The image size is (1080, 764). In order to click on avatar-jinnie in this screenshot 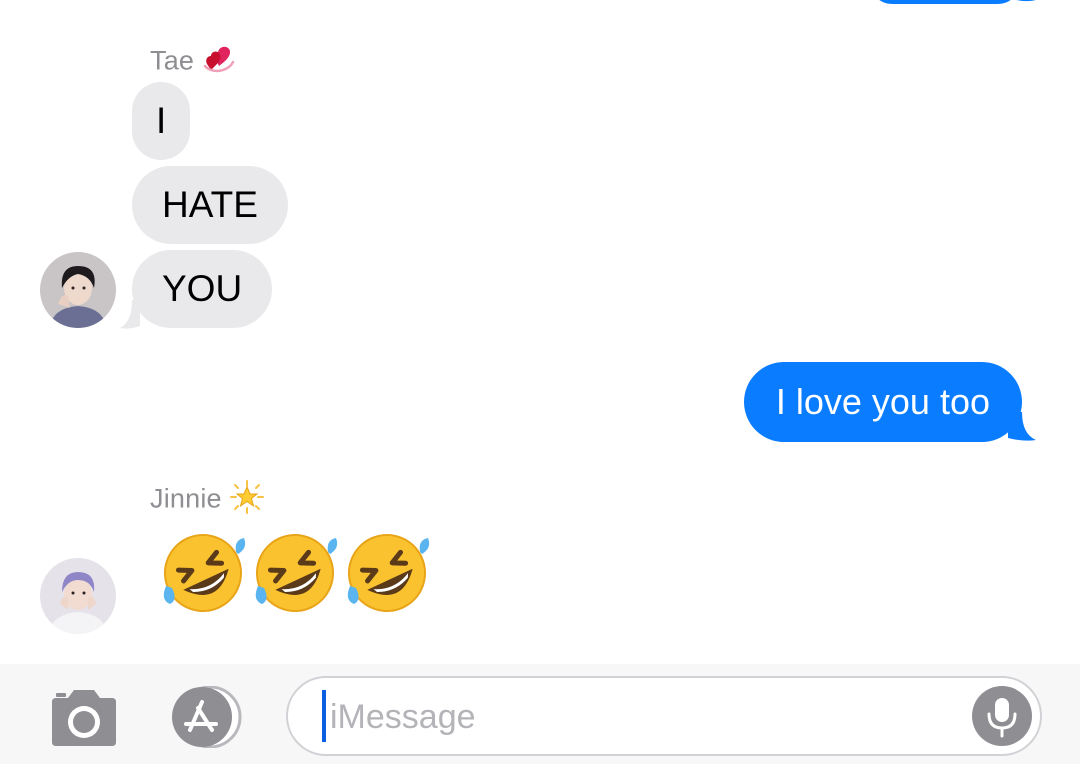, I will do `click(78, 596)`.